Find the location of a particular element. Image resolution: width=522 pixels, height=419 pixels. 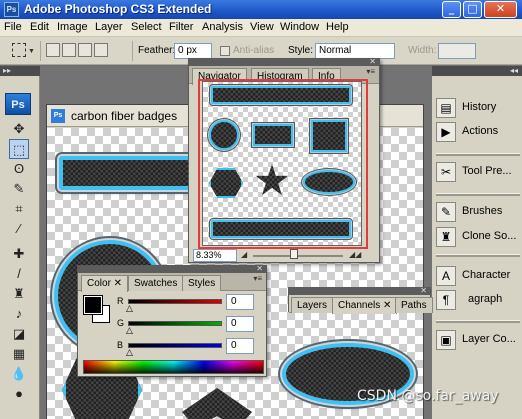

tab-styles: Styles is located at coordinates (202, 283).